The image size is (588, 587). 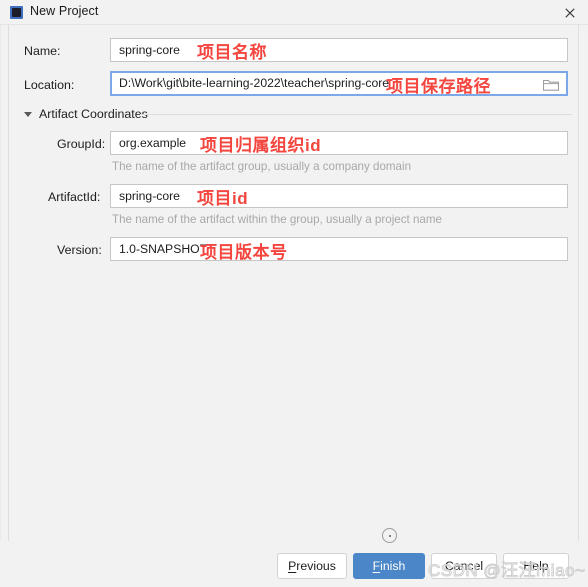 I want to click on artifact-coordinates-section-toggle: Artifact Coordinates, so click(x=86, y=114).